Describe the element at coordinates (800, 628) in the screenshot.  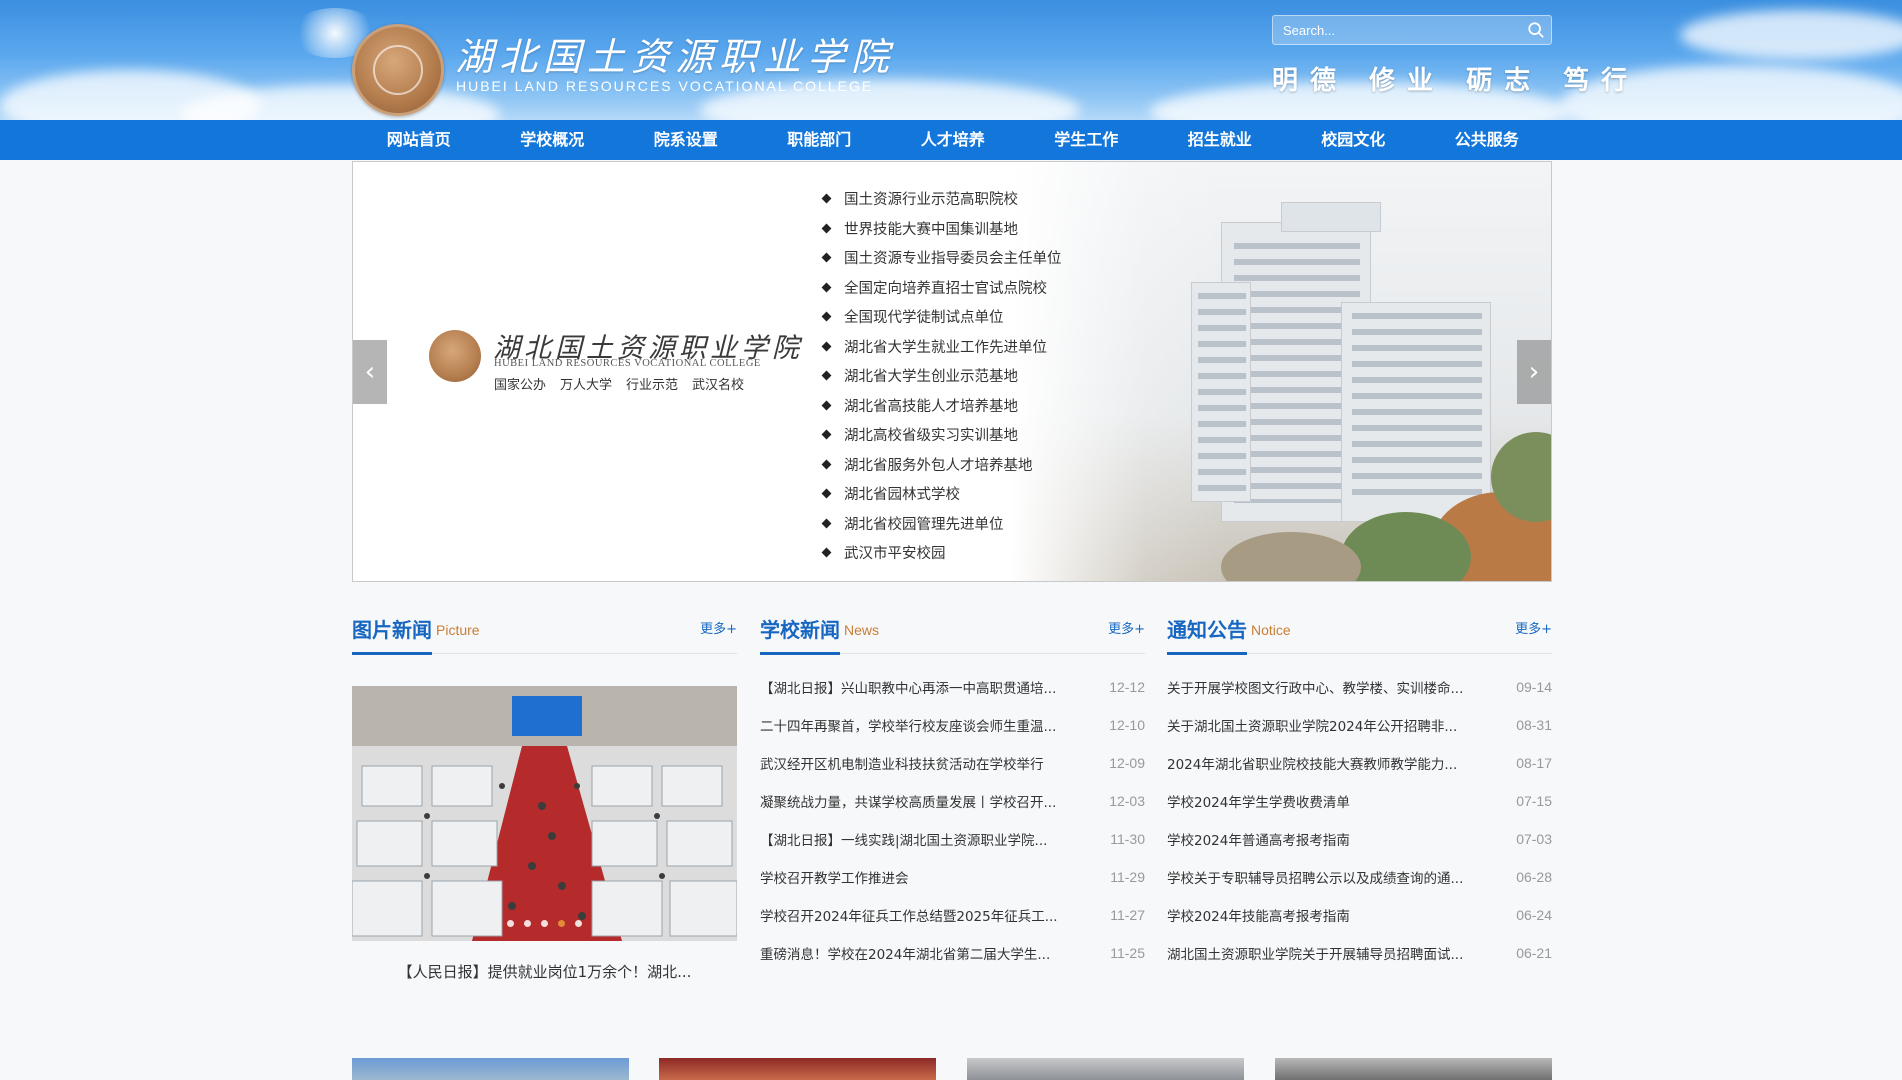
I see `section-title: 学校新闻` at that location.